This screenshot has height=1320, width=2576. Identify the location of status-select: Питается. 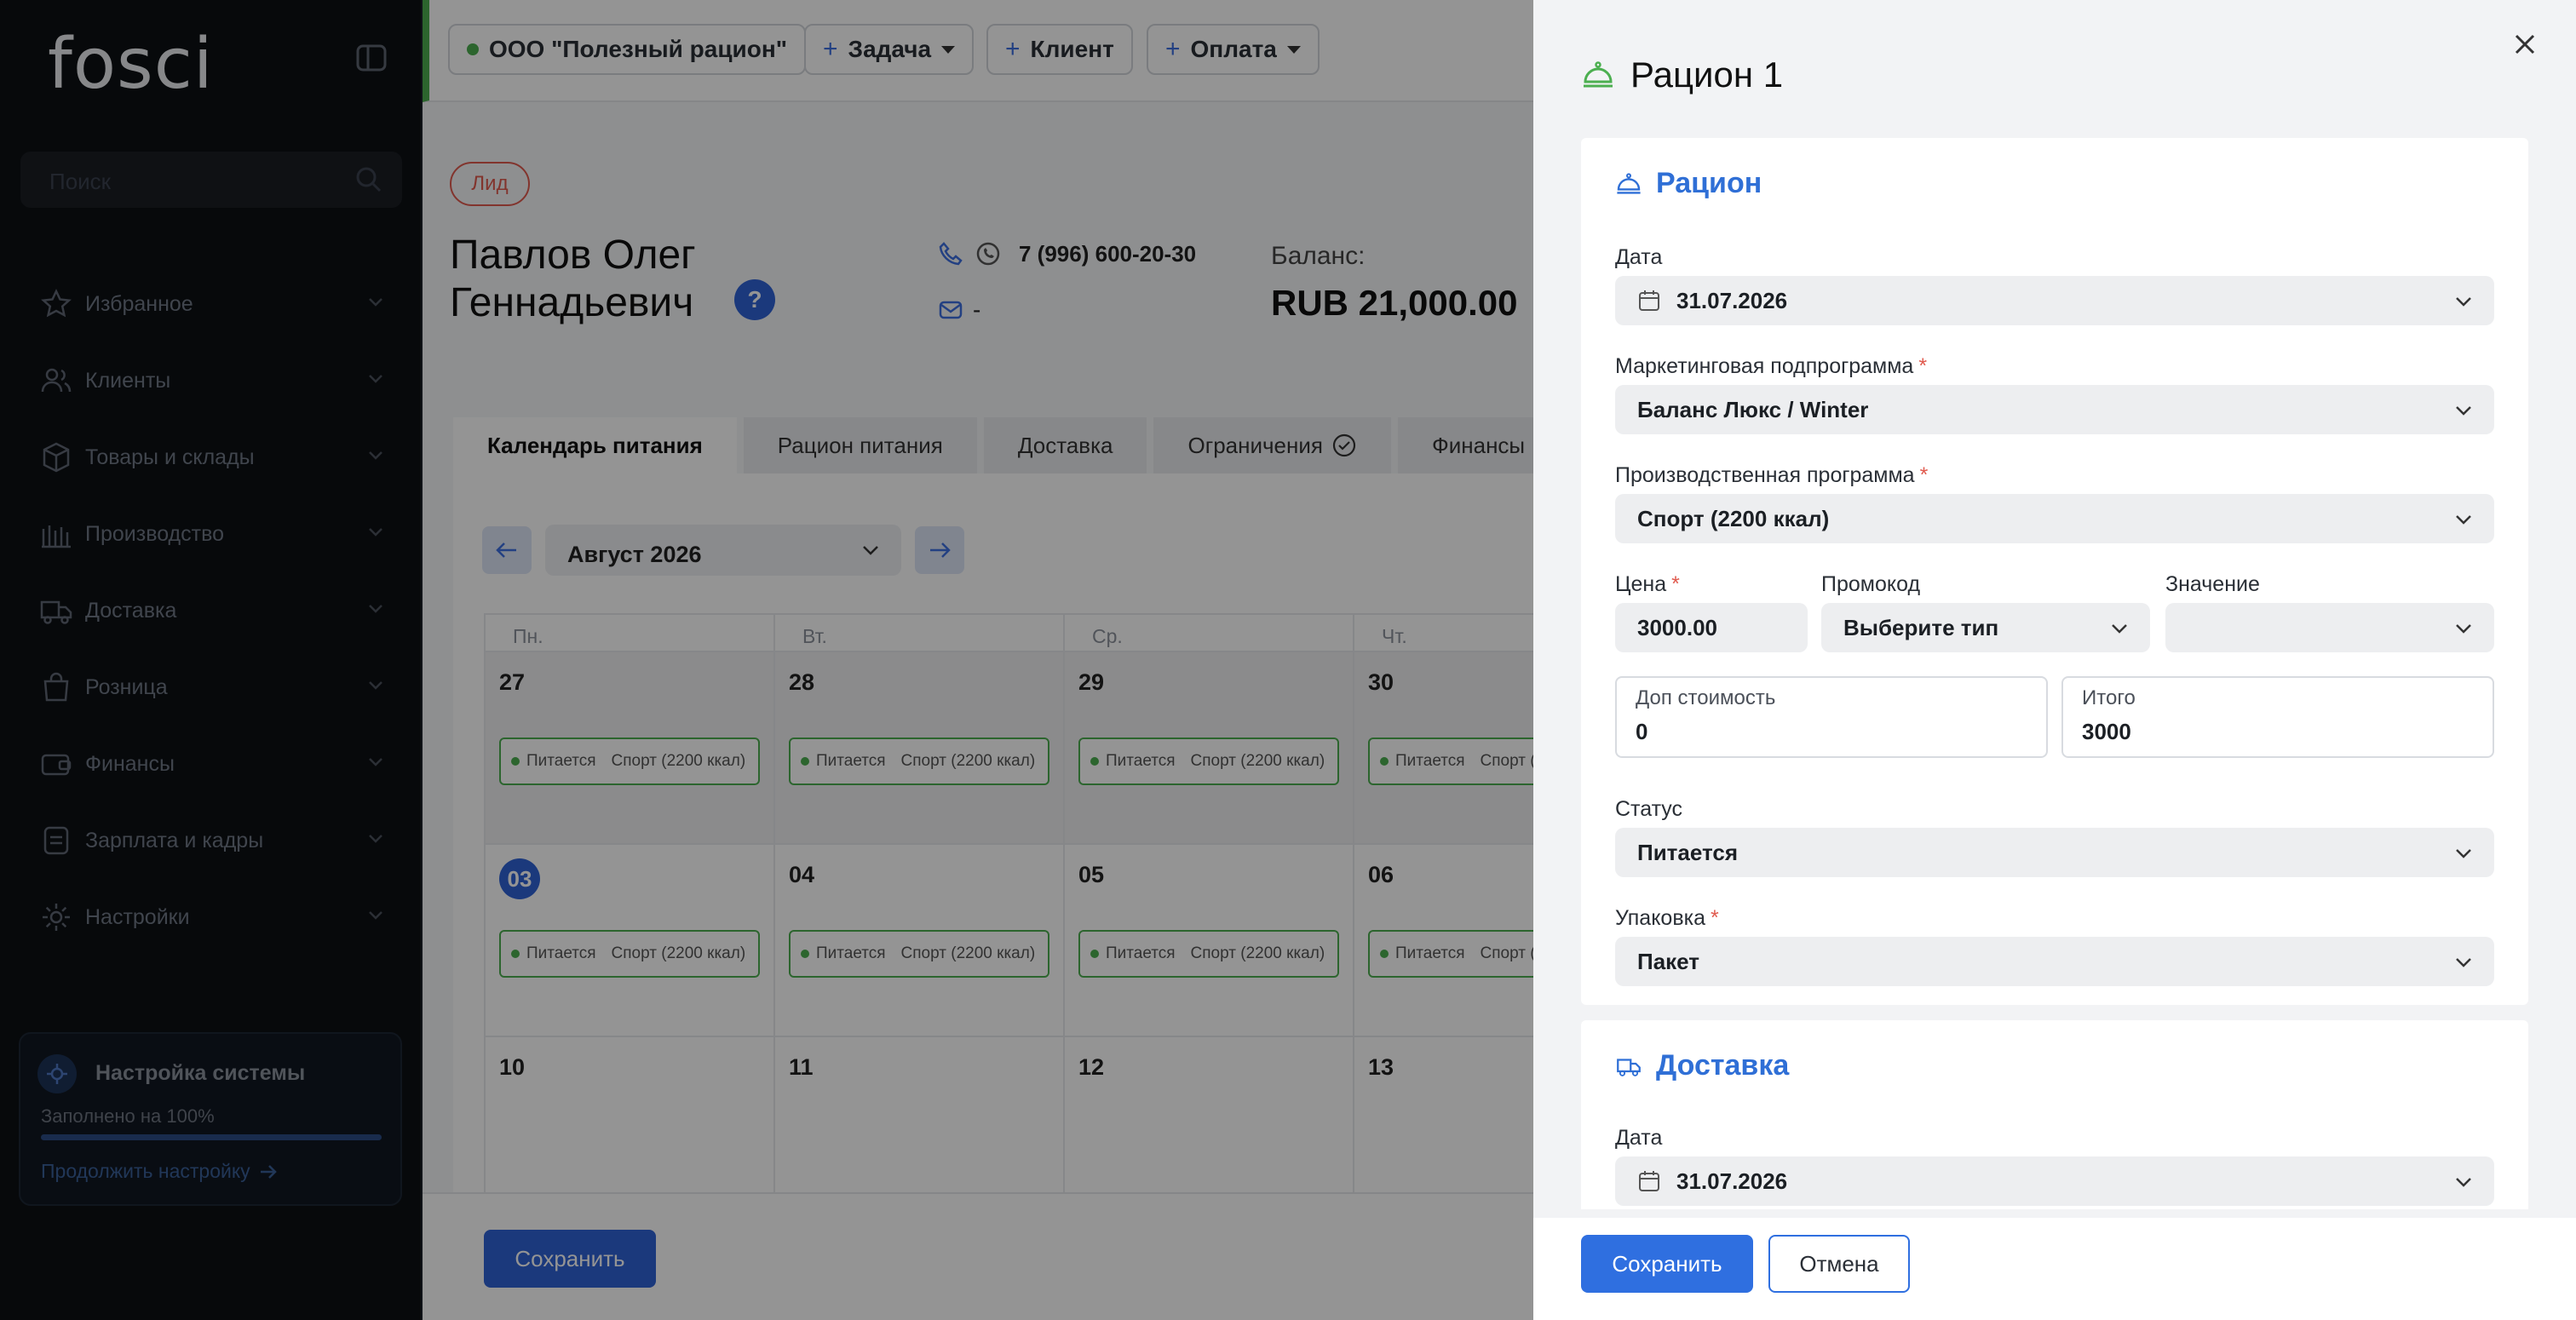
(2054, 852).